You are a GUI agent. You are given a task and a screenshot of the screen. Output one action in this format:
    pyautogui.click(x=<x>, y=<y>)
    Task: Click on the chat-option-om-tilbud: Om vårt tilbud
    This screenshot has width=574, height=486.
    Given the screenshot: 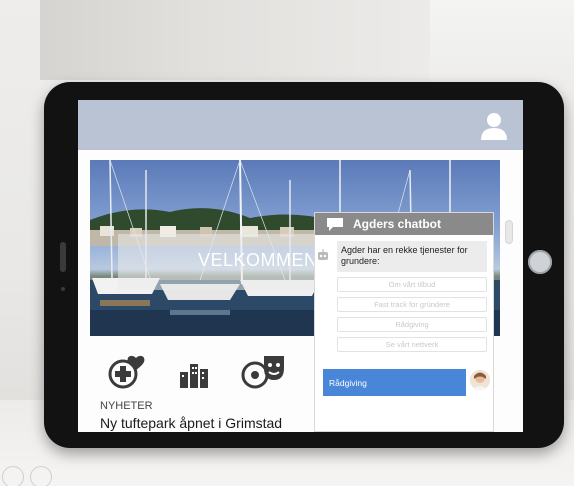 What is the action you would take?
    pyautogui.click(x=412, y=284)
    